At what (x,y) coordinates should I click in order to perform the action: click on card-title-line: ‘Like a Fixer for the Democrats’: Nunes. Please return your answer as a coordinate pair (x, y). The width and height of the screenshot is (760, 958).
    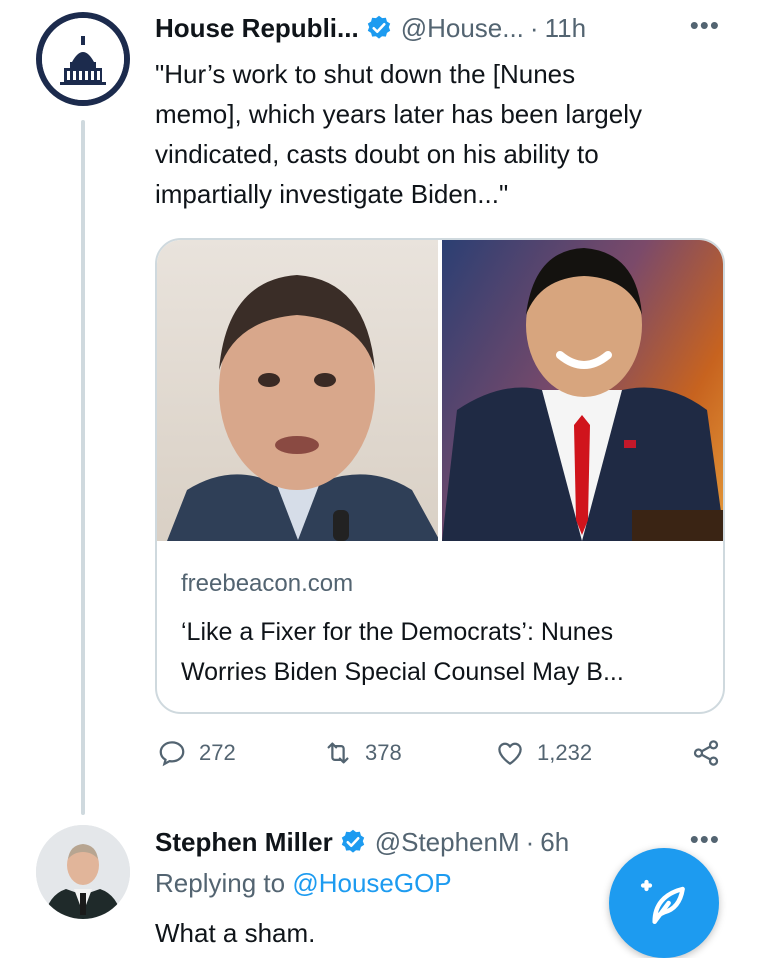
    Looking at the image, I should click on (397, 632).